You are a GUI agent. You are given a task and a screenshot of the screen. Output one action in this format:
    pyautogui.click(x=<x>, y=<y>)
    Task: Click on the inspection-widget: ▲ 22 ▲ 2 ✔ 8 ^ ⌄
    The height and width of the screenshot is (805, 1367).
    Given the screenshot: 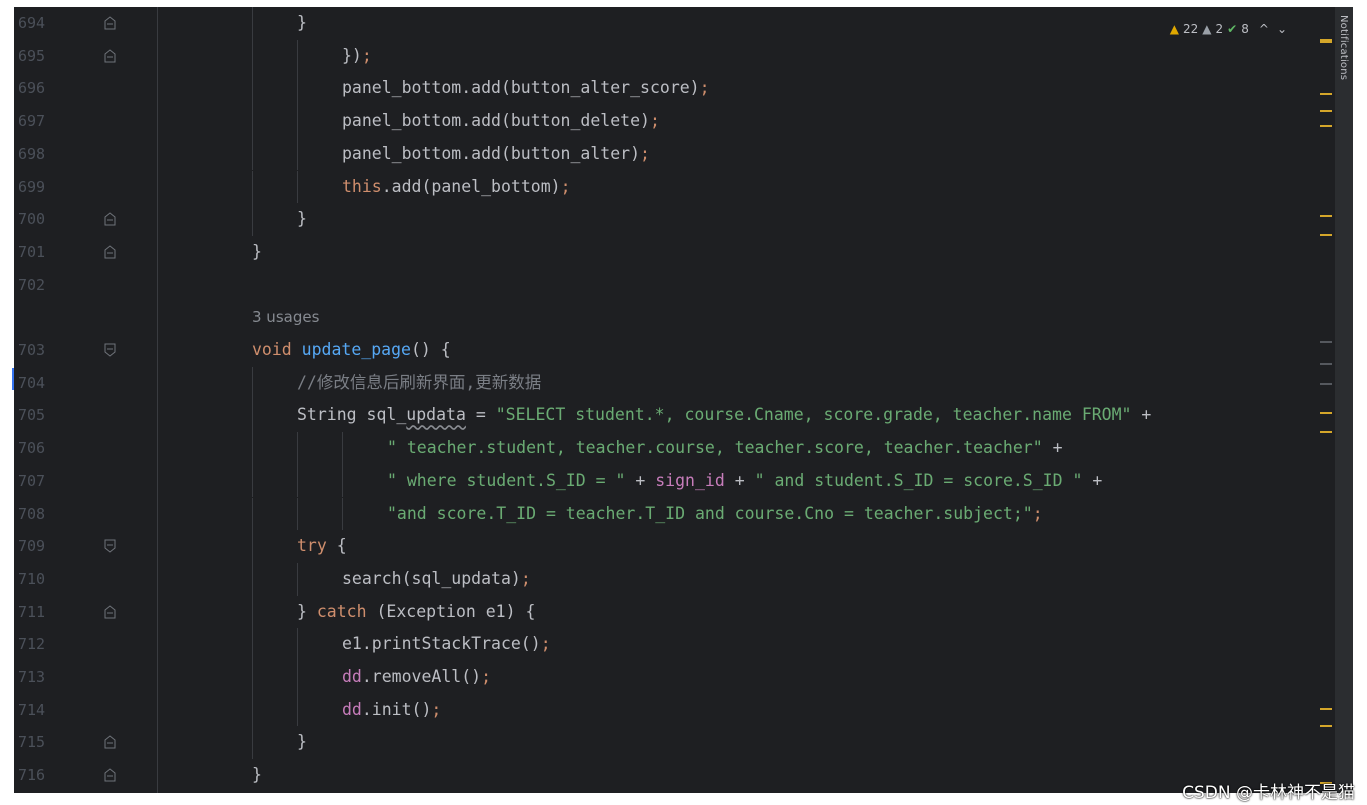 What is the action you would take?
    pyautogui.click(x=1228, y=29)
    